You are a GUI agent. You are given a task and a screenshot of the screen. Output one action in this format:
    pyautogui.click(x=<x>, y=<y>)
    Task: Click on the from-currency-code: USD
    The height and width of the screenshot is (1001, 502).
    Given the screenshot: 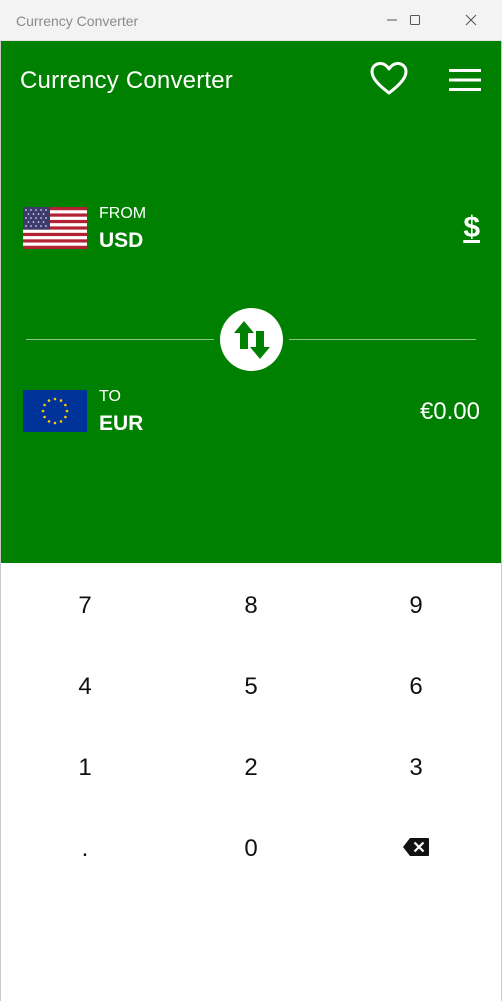 What is the action you would take?
    pyautogui.click(x=121, y=241)
    